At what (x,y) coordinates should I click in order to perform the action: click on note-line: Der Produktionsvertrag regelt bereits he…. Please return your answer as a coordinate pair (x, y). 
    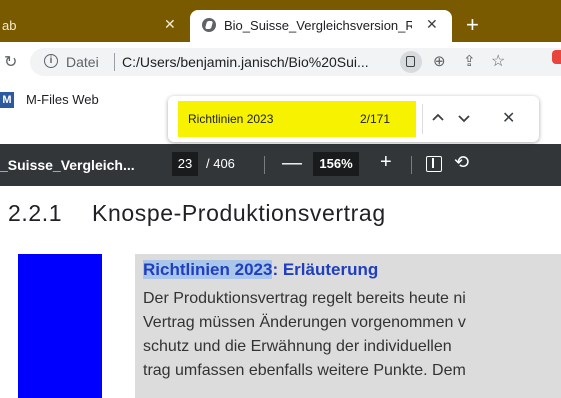
    Looking at the image, I should click on (304, 298).